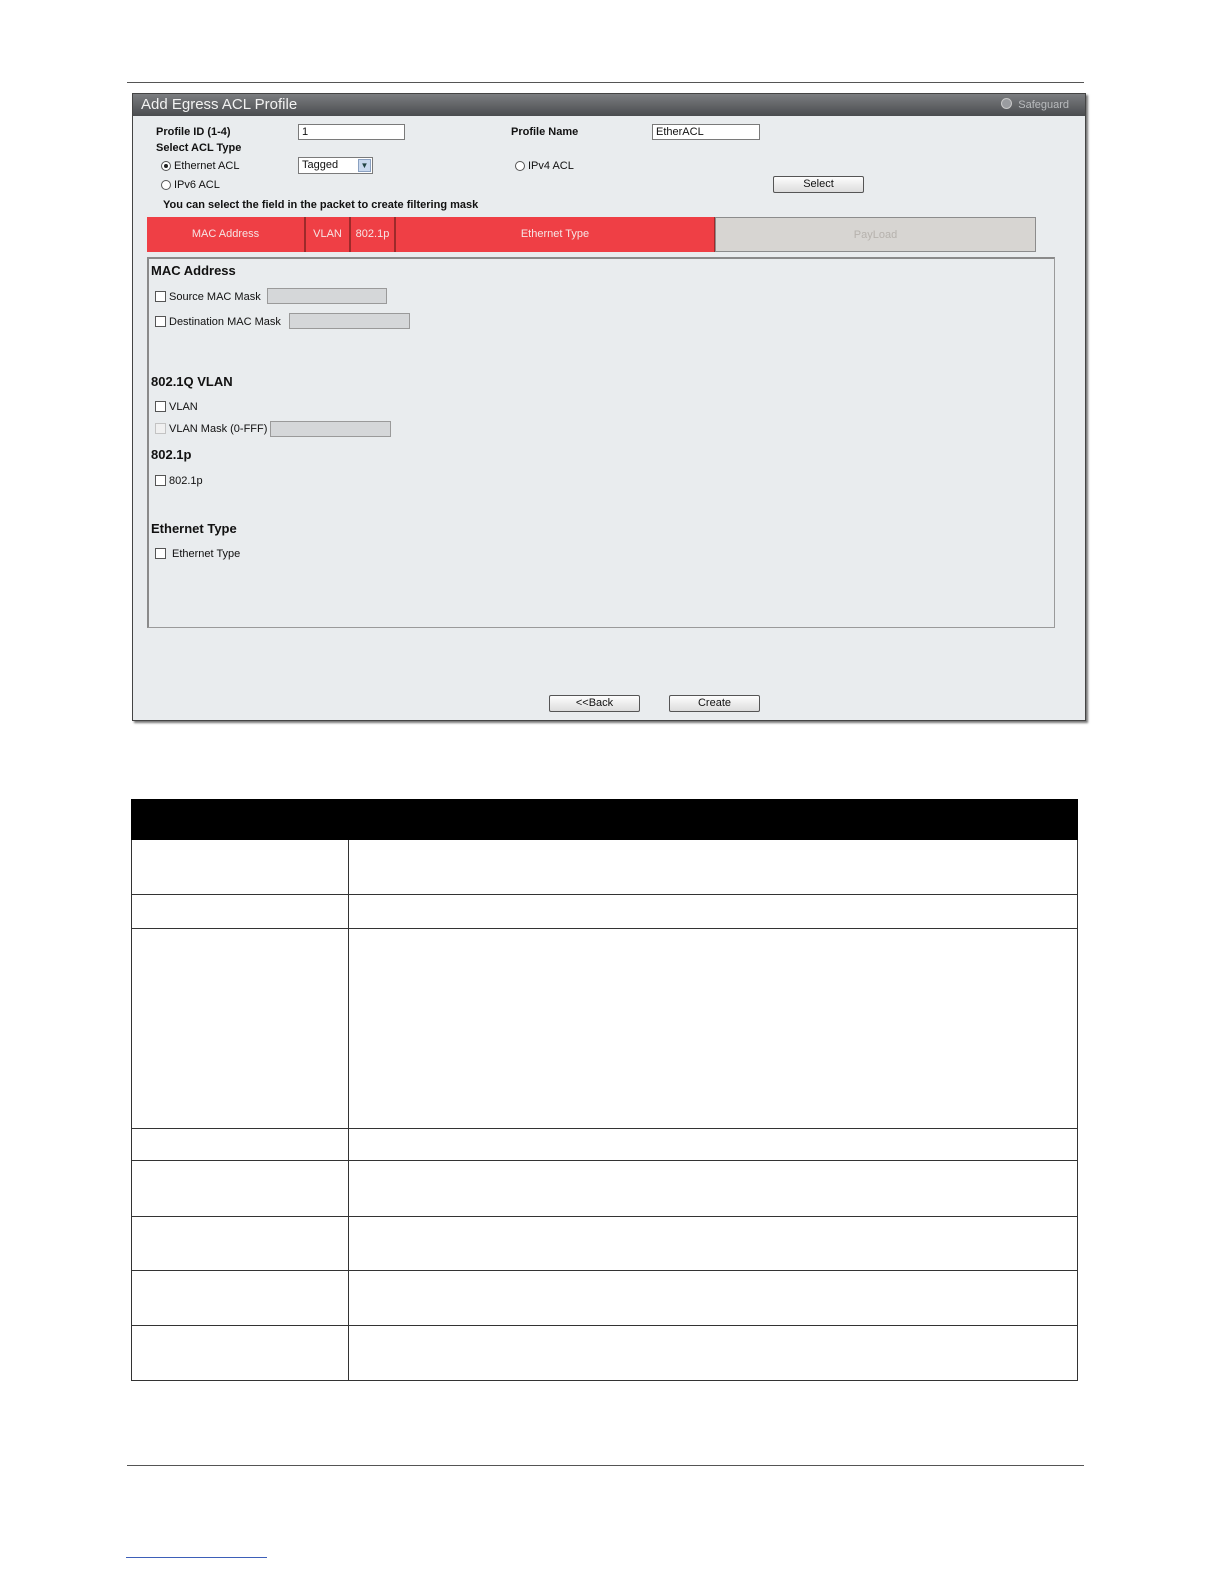  Describe the element at coordinates (193, 132) in the screenshot. I see `profile-id-label: Profile ID (1-4)` at that location.